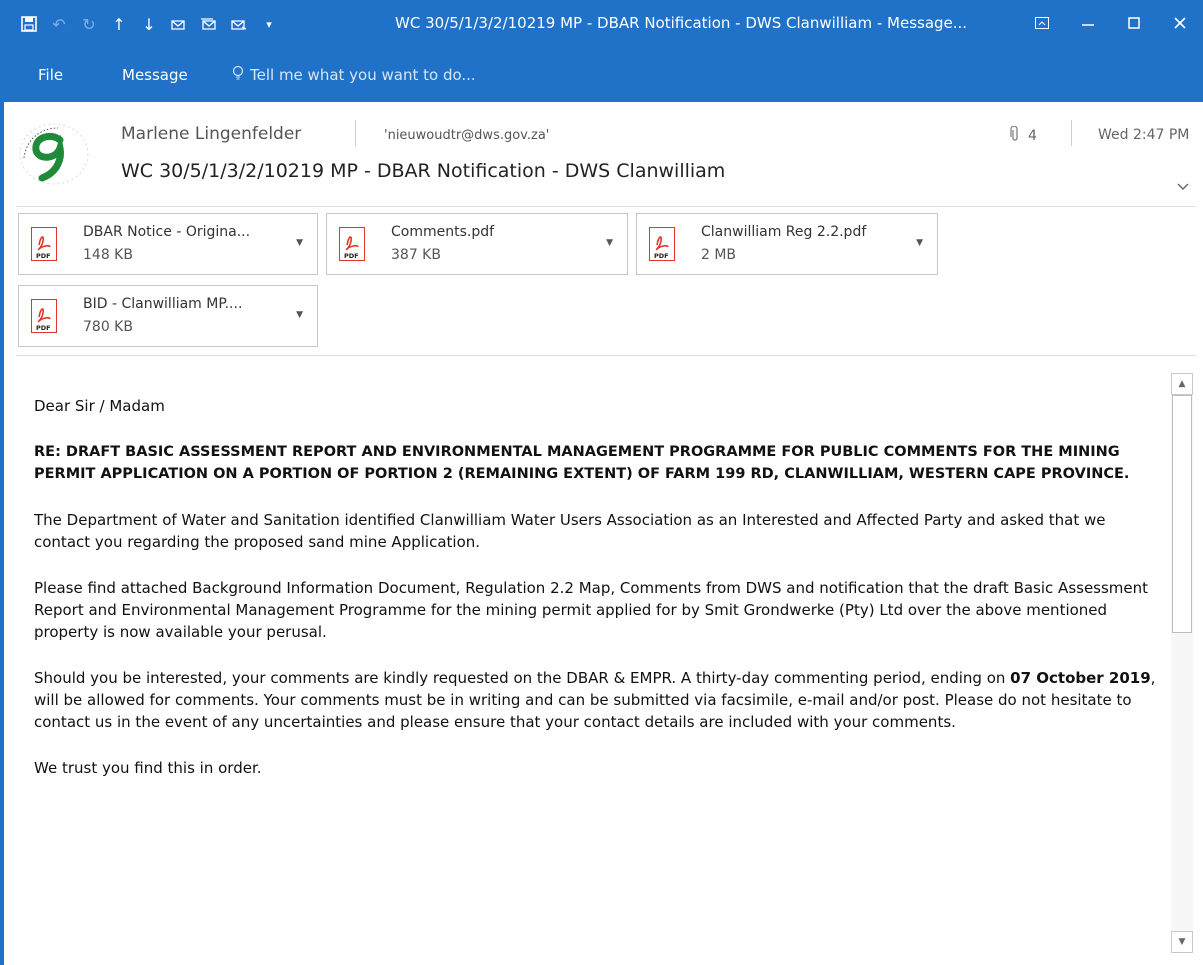 The image size is (1203, 965). I want to click on ribbon-display-options-icon, so click(1042, 23).